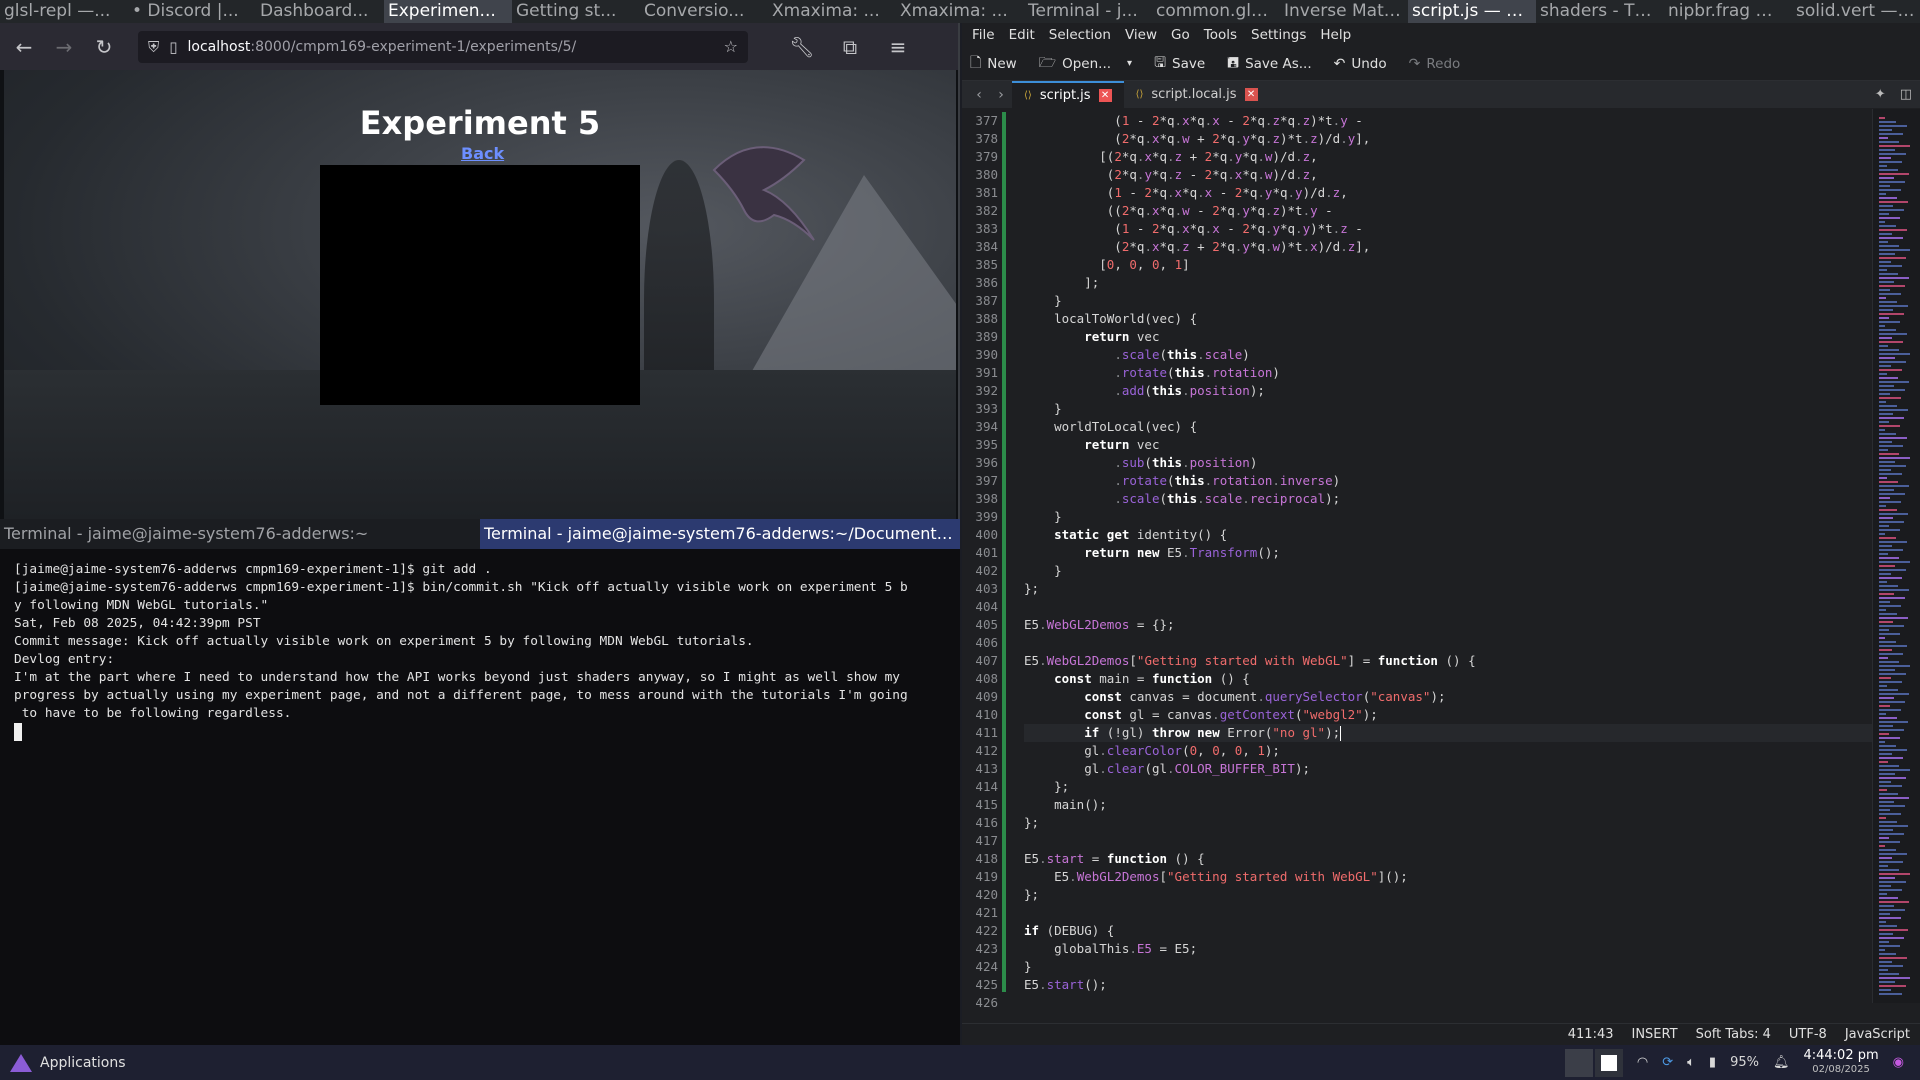 The image size is (1920, 1080). What do you see at coordinates (1600, 11) in the screenshot?
I see `window-tab: shaders - Thunar` at bounding box center [1600, 11].